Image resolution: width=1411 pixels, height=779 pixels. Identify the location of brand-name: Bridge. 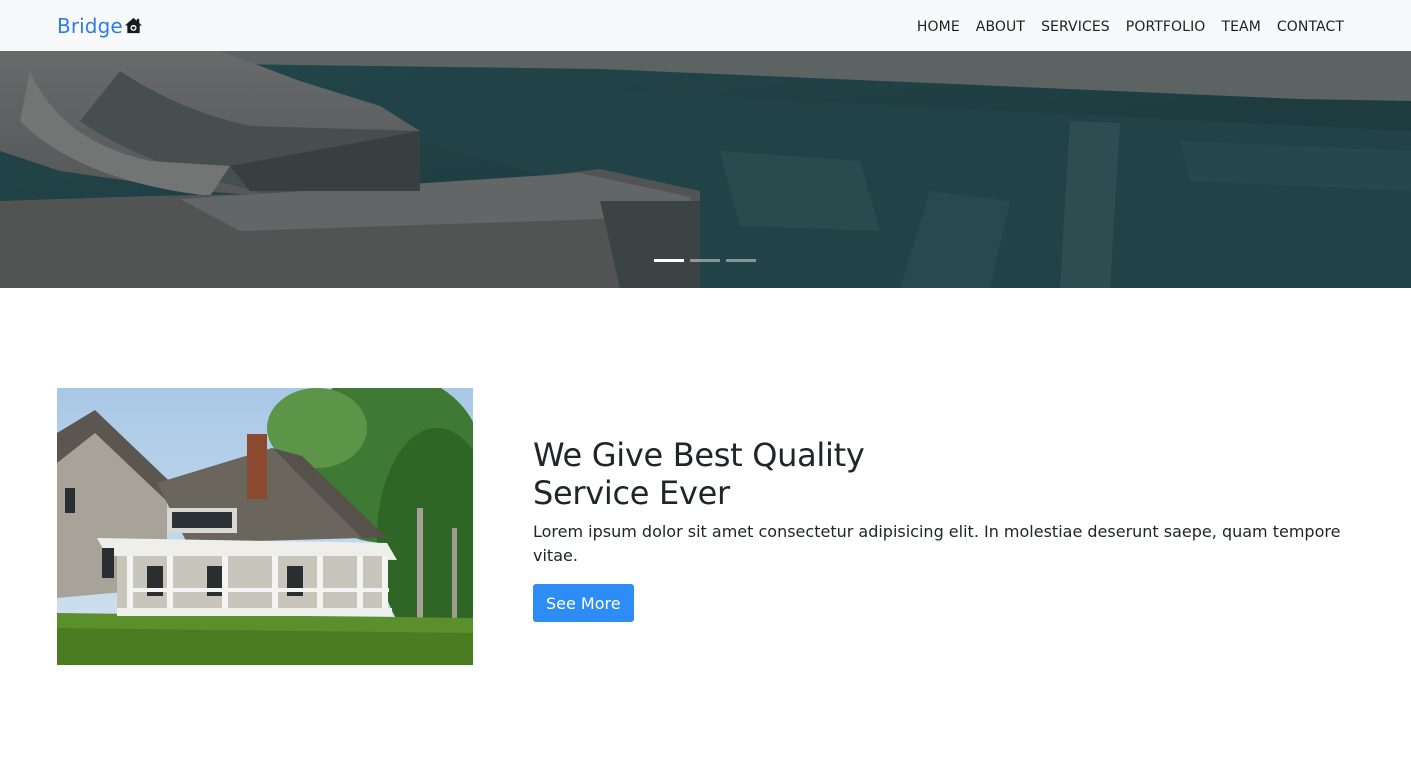
(90, 25).